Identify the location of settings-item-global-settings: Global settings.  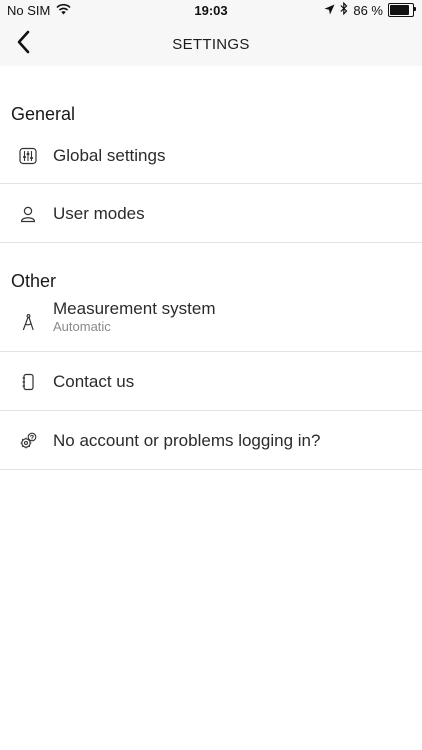
(211, 155).